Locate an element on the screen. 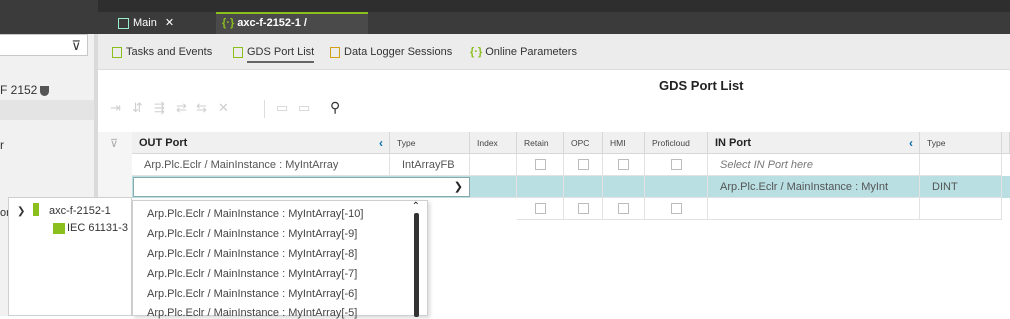  out-port-combobox: ❯ is located at coordinates (301, 187).